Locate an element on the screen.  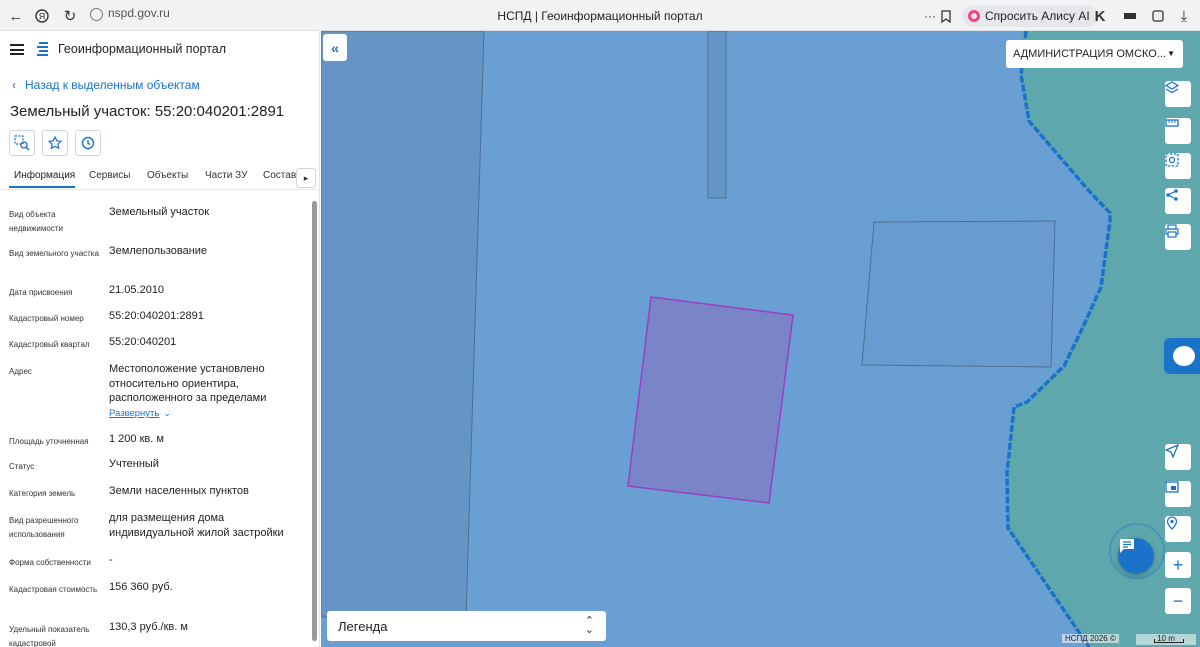
parcel-right is located at coordinates (958, 294).